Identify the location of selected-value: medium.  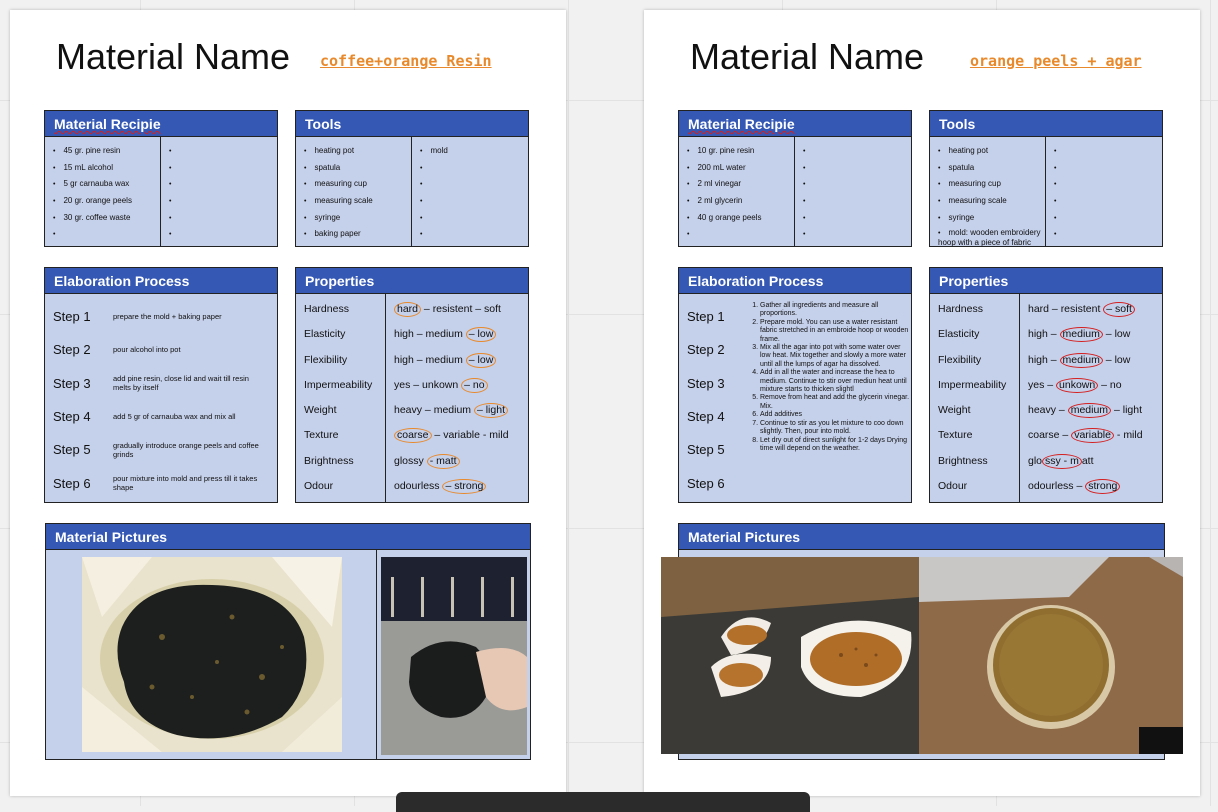
(1089, 411).